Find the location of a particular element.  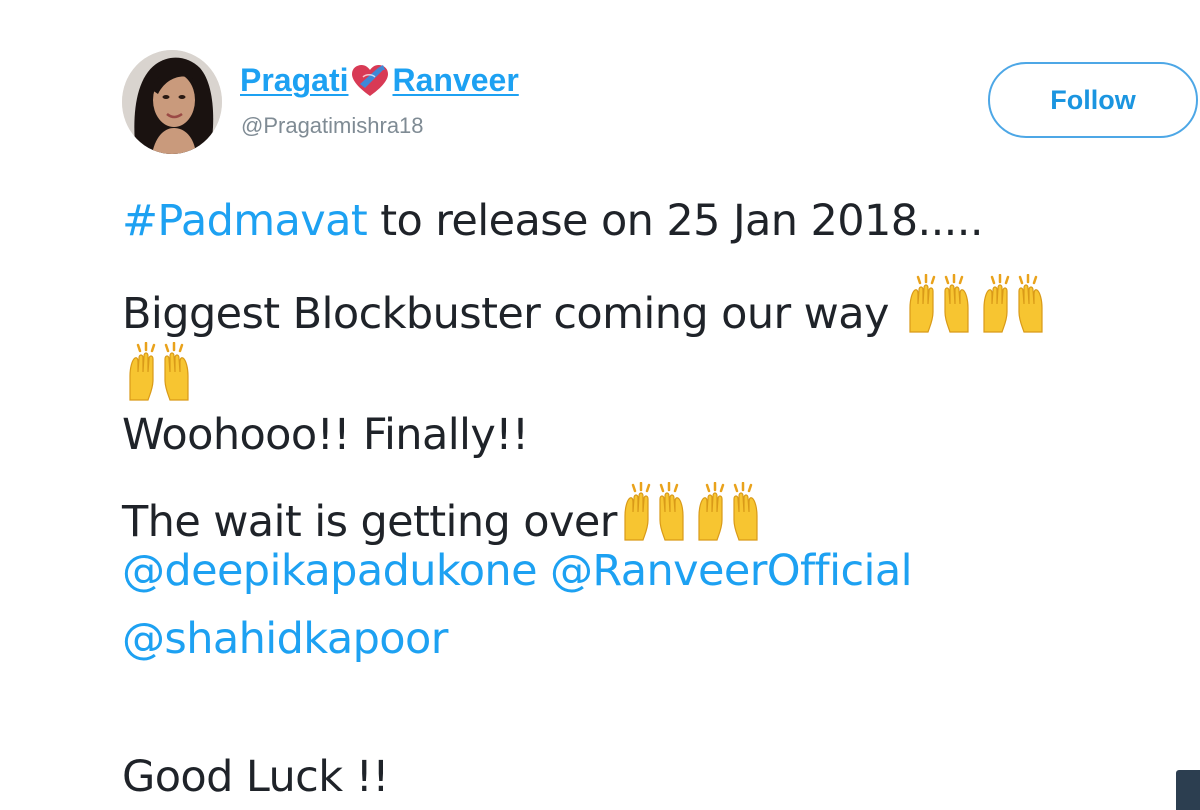

tweet-line-final: Good Luck !! is located at coordinates (255, 777).